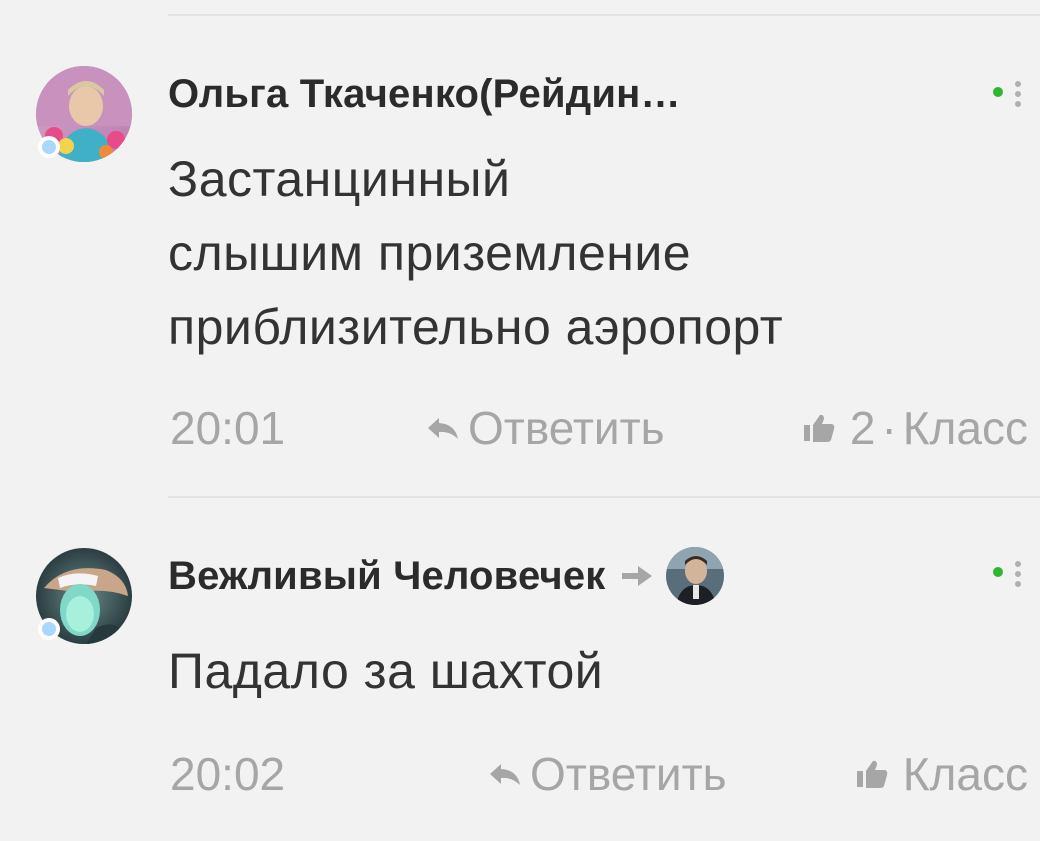  I want to click on divider-middle, so click(604, 497).